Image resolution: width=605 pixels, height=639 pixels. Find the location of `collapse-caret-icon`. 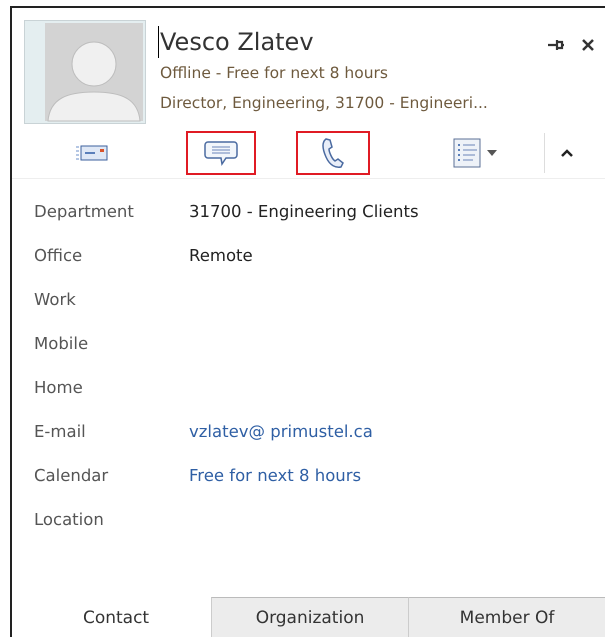

collapse-caret-icon is located at coordinates (567, 153).